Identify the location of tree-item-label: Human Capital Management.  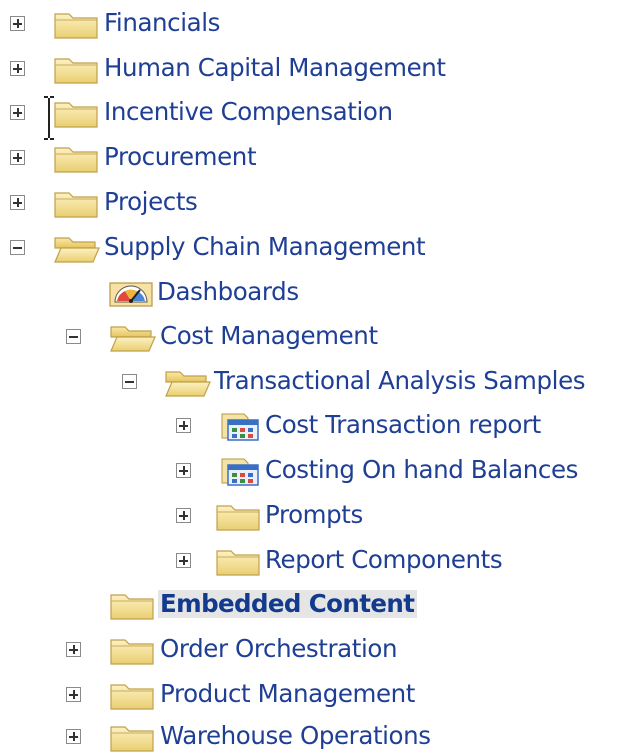
(275, 68).